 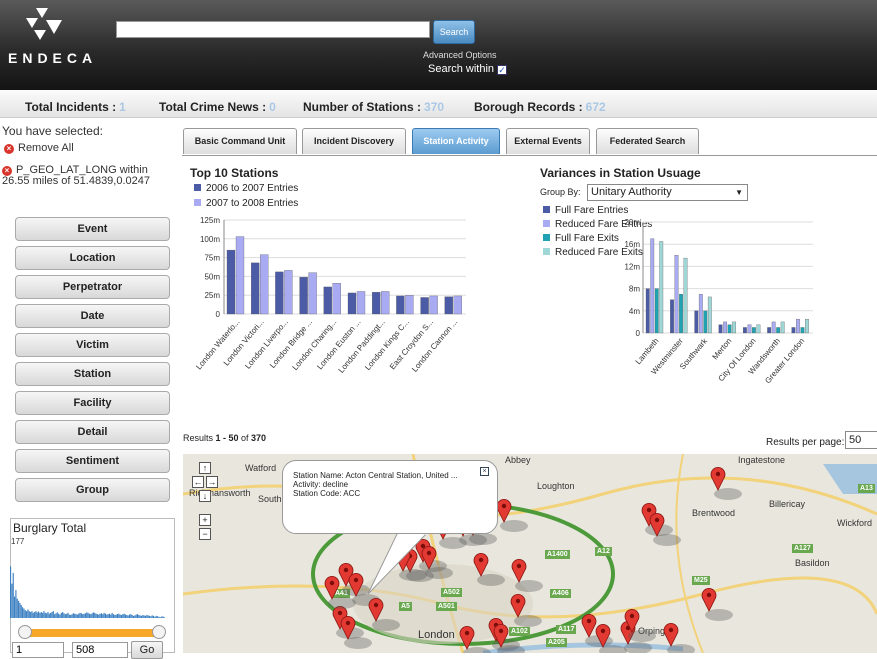 I want to click on remove-all-link: × Remove All, so click(x=39, y=148).